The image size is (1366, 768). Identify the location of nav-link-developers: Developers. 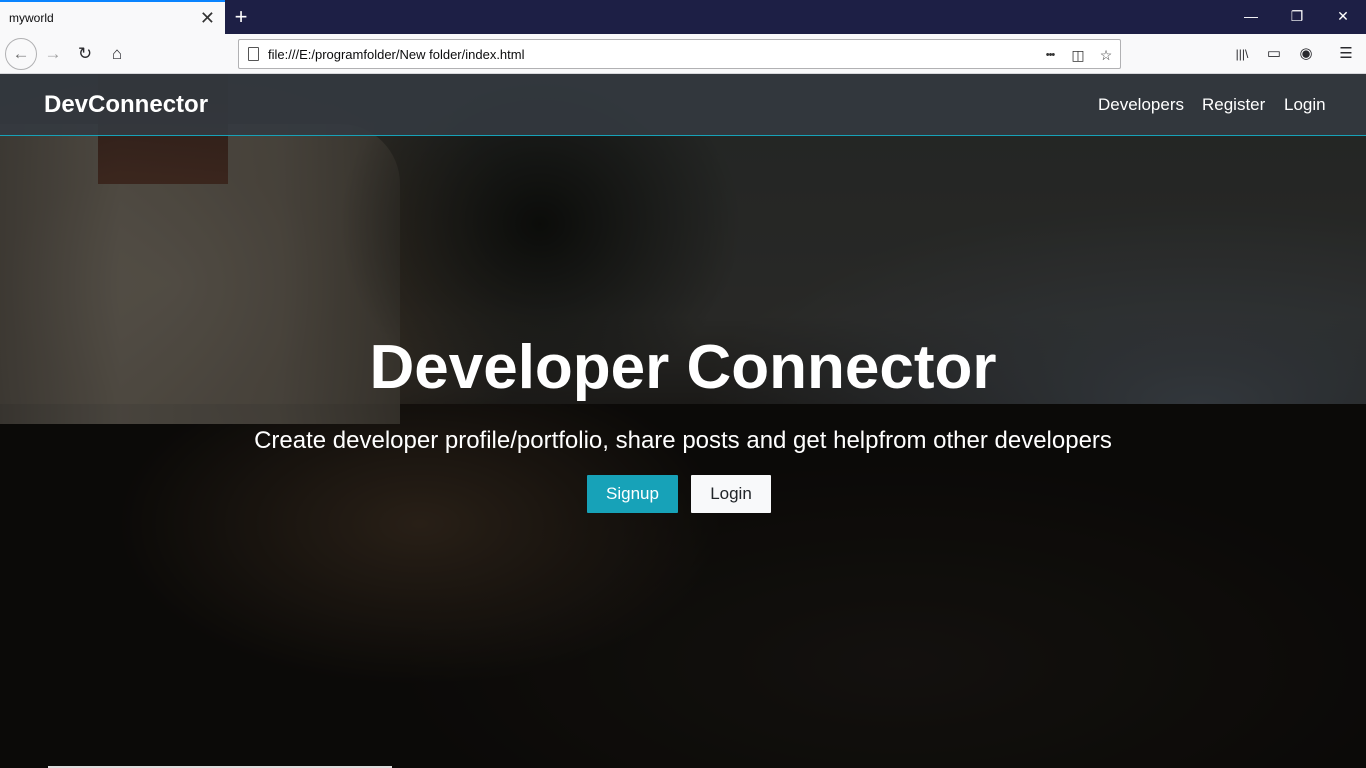
(1141, 105).